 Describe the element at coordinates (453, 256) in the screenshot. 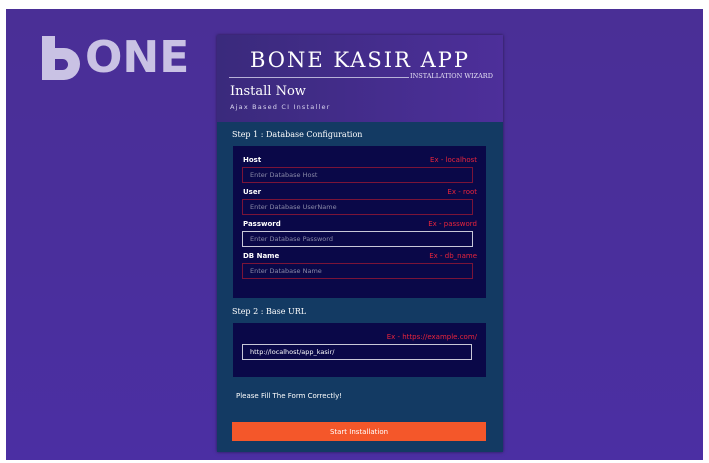

I see `db-name-hint: Ex - db_name` at that location.